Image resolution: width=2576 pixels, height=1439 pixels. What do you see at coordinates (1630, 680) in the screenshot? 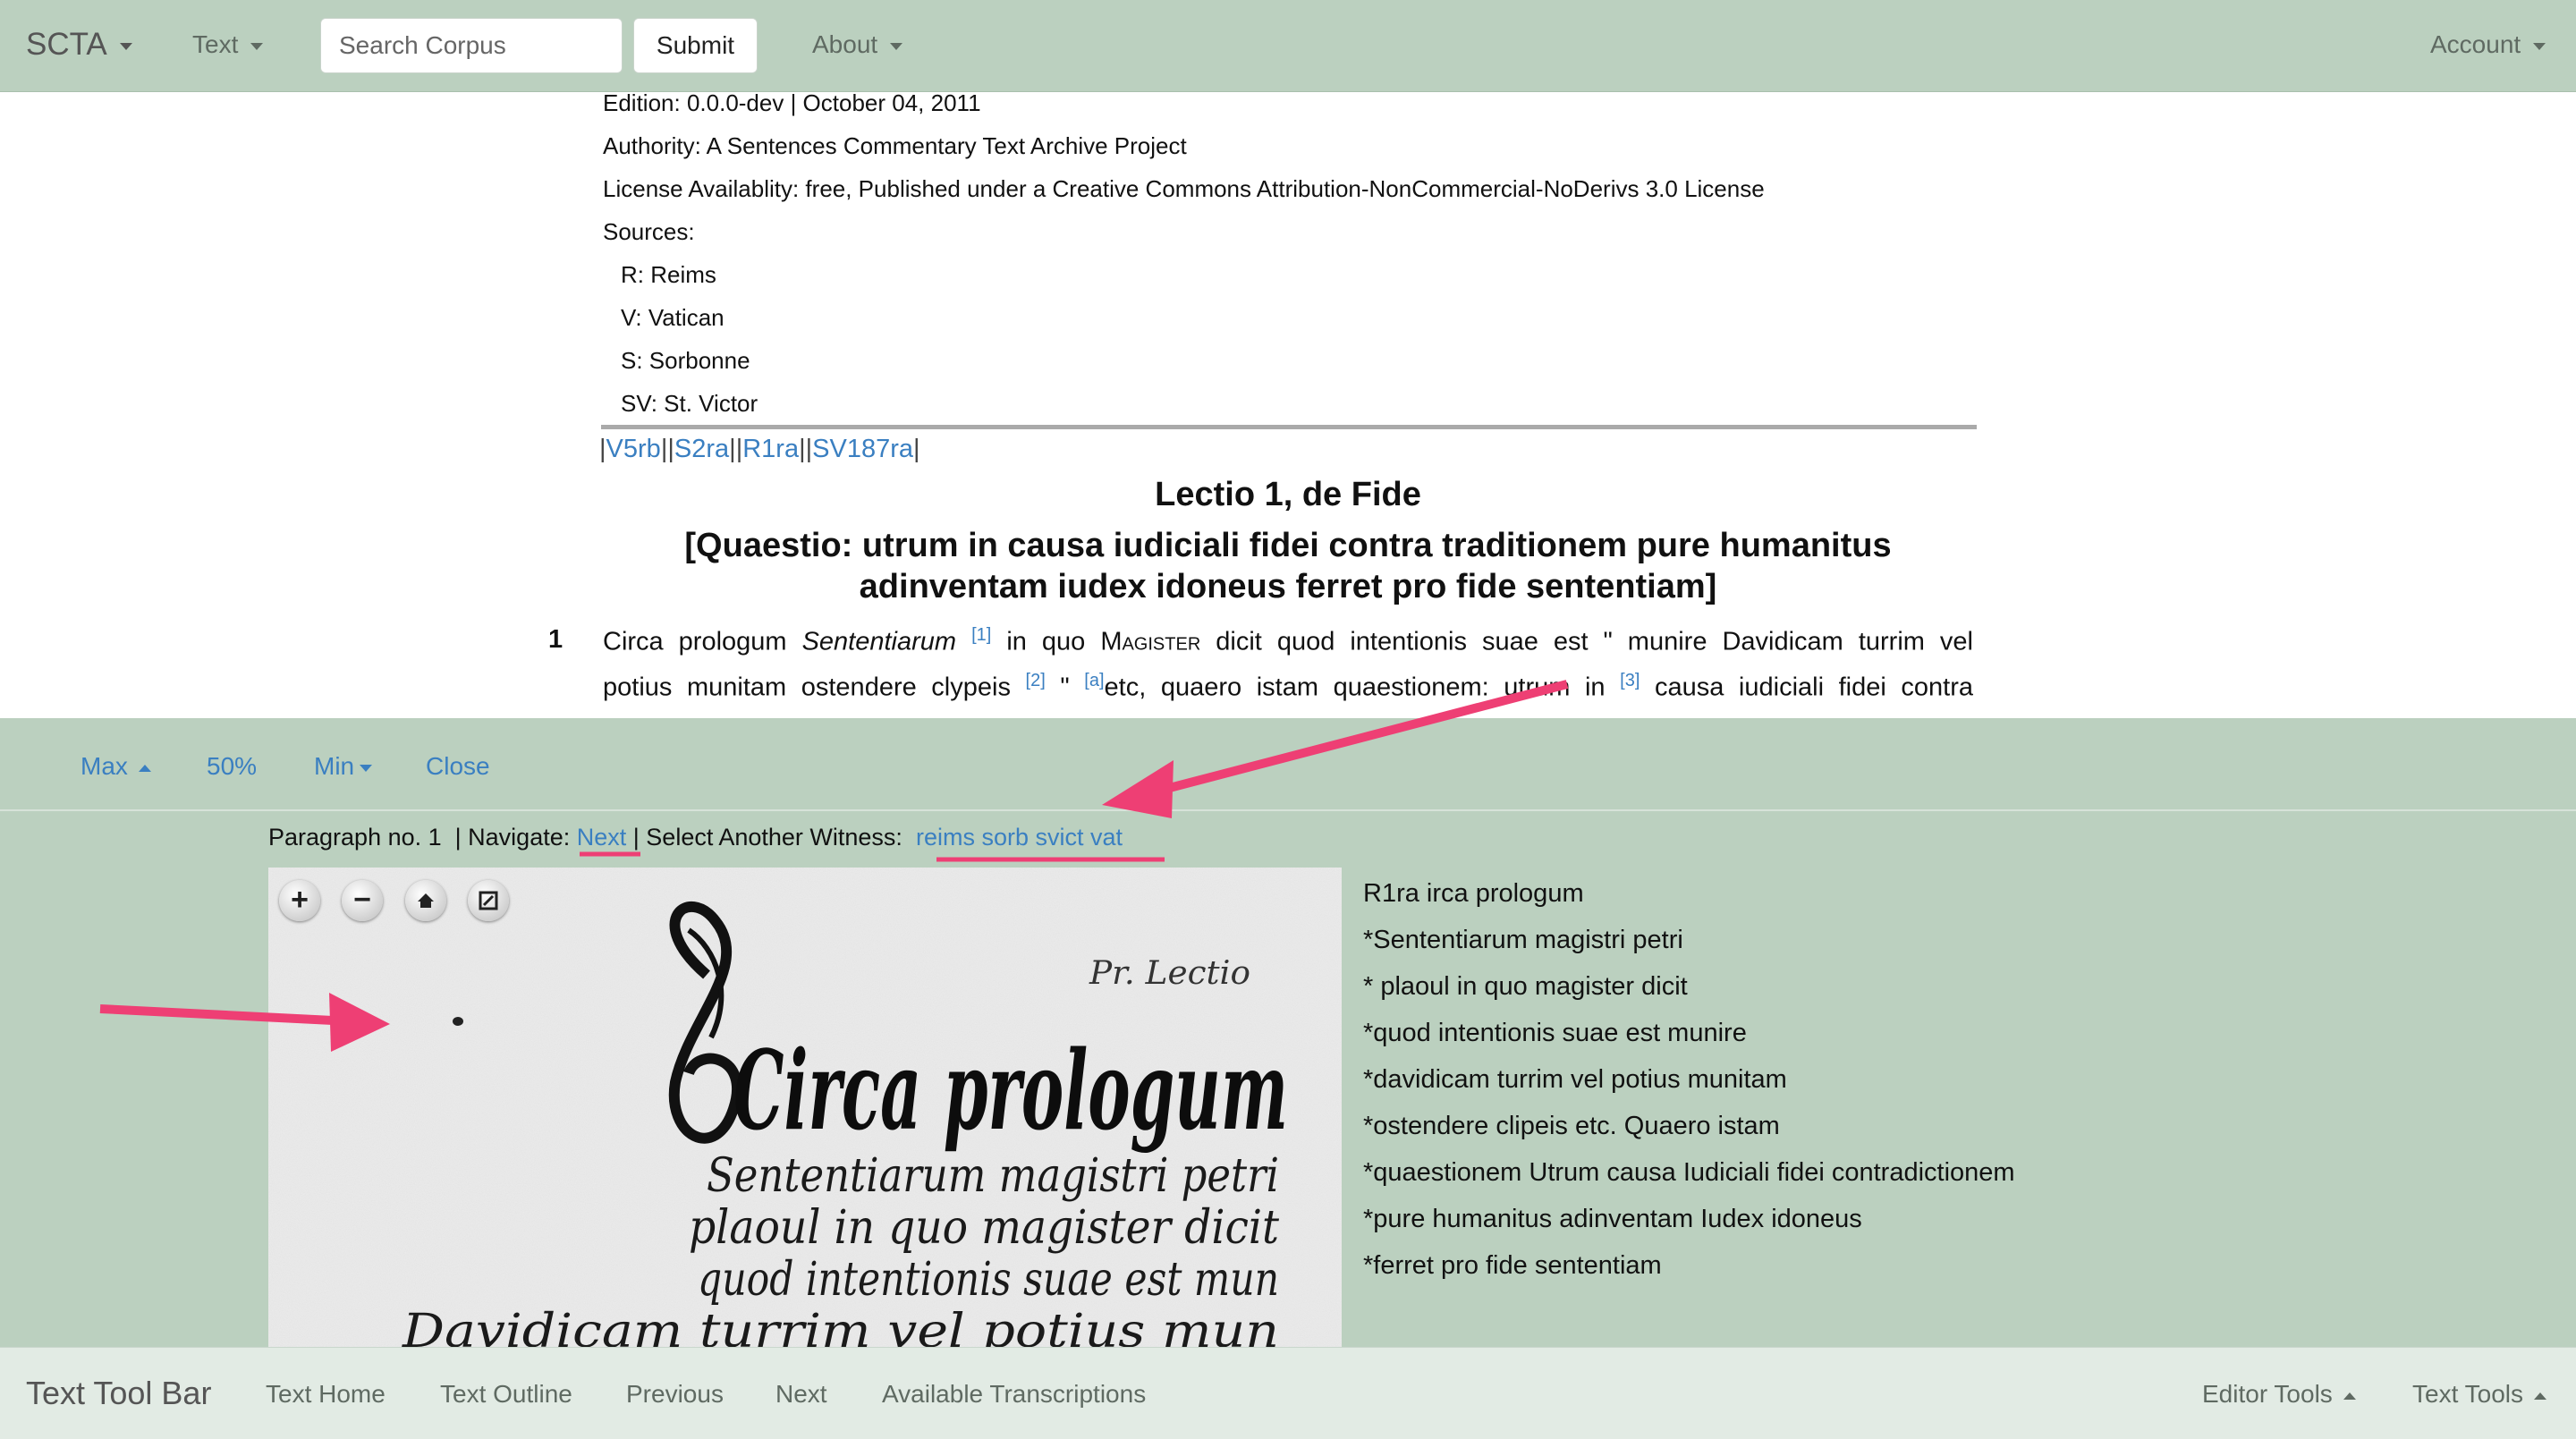
I see `footnote-link: [3]` at bounding box center [1630, 680].